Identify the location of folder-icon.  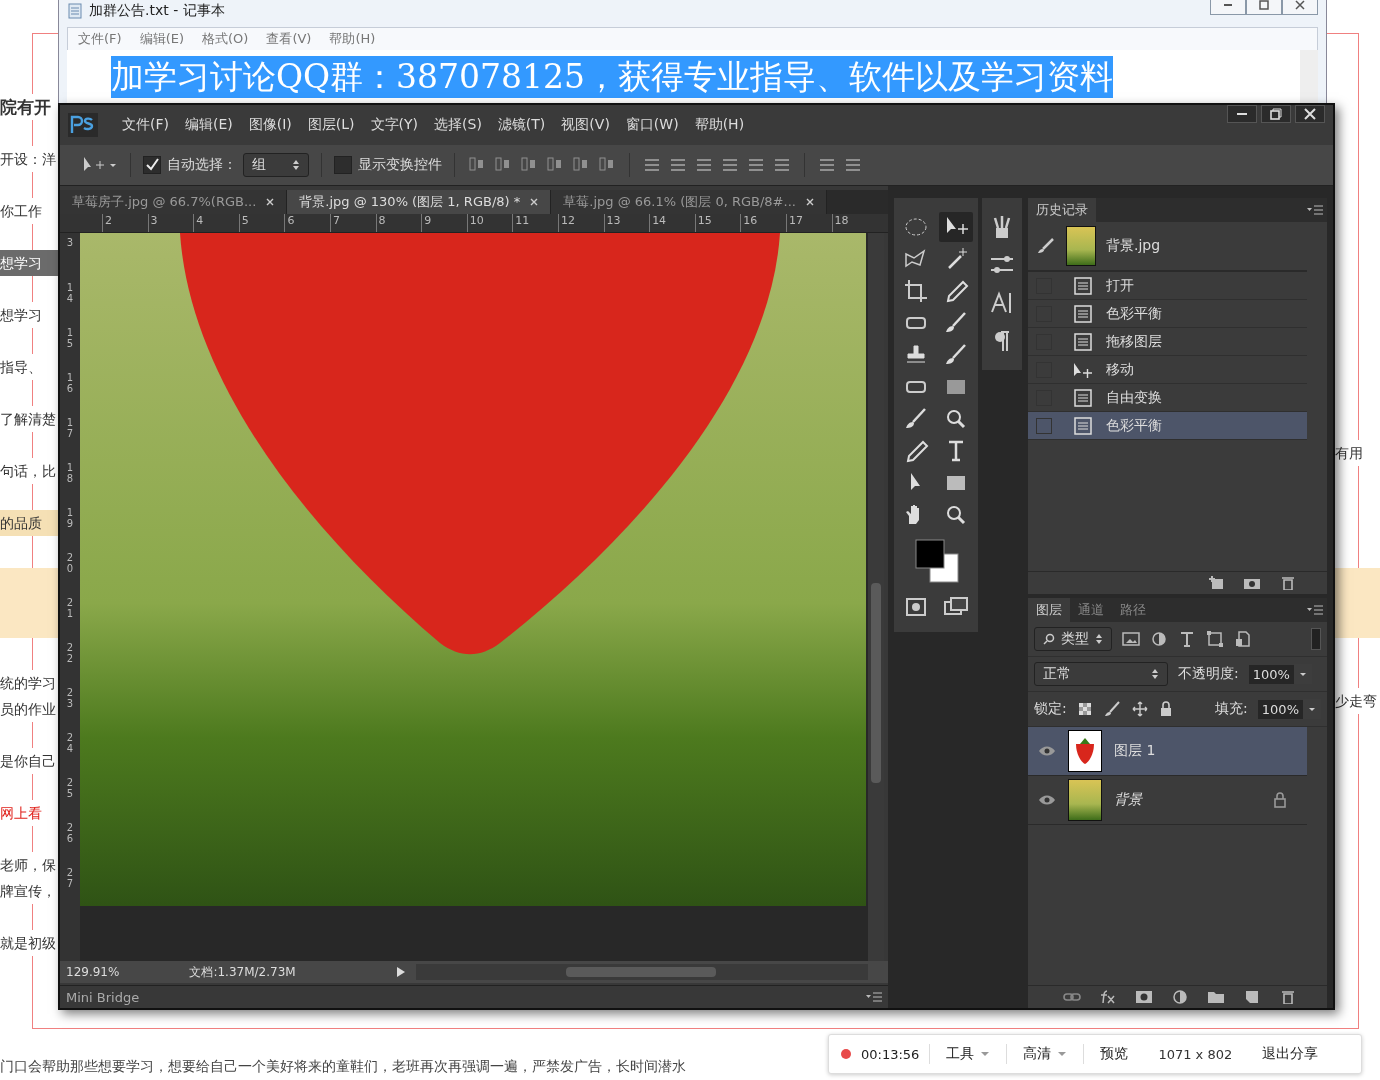
(1216, 997).